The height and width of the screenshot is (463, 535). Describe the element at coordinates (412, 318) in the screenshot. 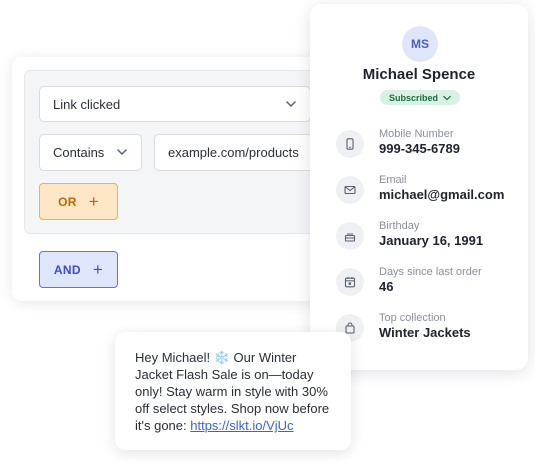

I see `field-label: Top collection` at that location.